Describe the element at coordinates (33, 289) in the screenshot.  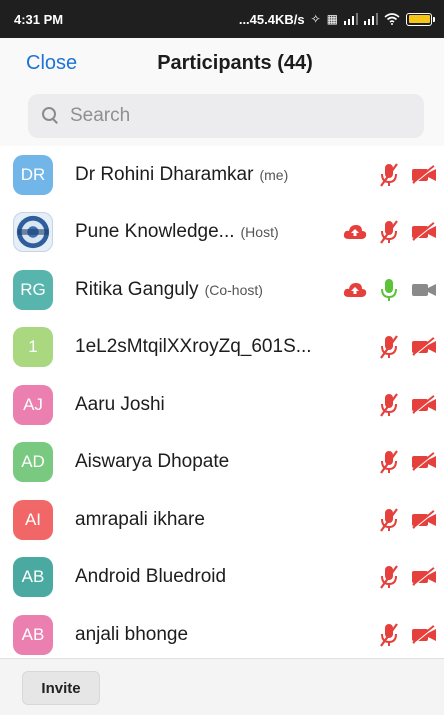
I see `avatar: RG` at that location.